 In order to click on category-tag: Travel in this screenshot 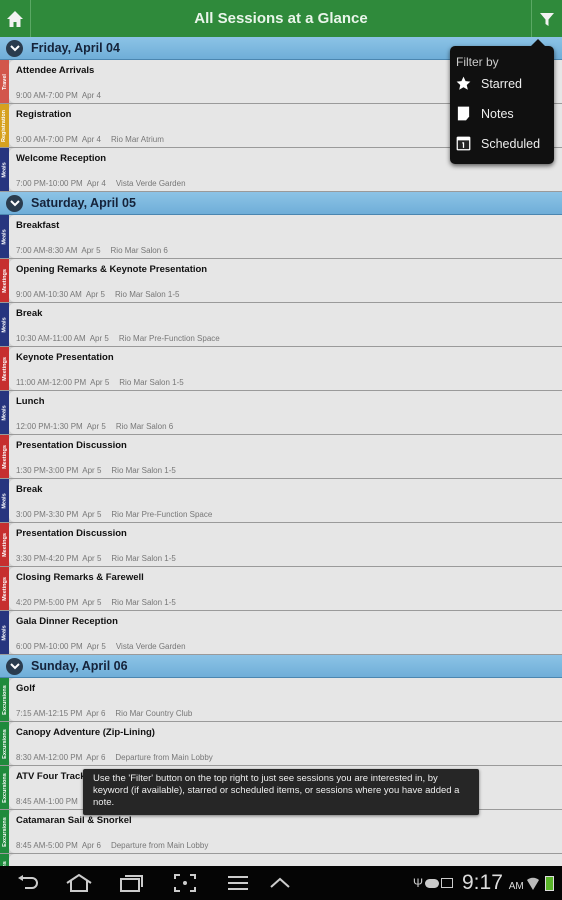, I will do `click(4, 81)`.